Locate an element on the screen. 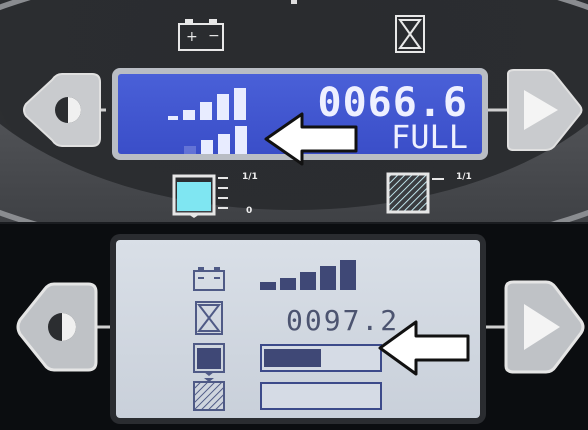 The width and height of the screenshot is (588, 430). recovery-level-gauge is located at coordinates (321, 396).